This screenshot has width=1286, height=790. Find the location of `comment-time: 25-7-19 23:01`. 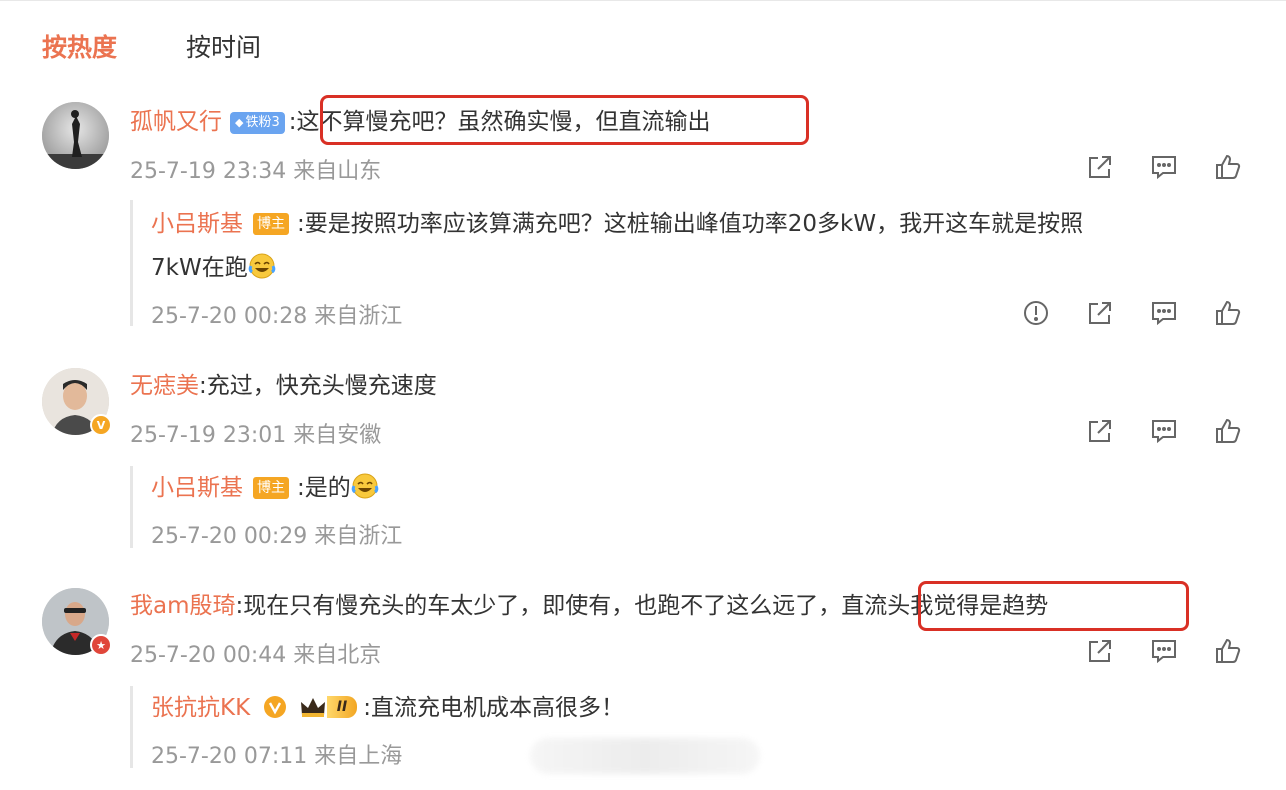

comment-time: 25-7-19 23:01 is located at coordinates (208, 435).